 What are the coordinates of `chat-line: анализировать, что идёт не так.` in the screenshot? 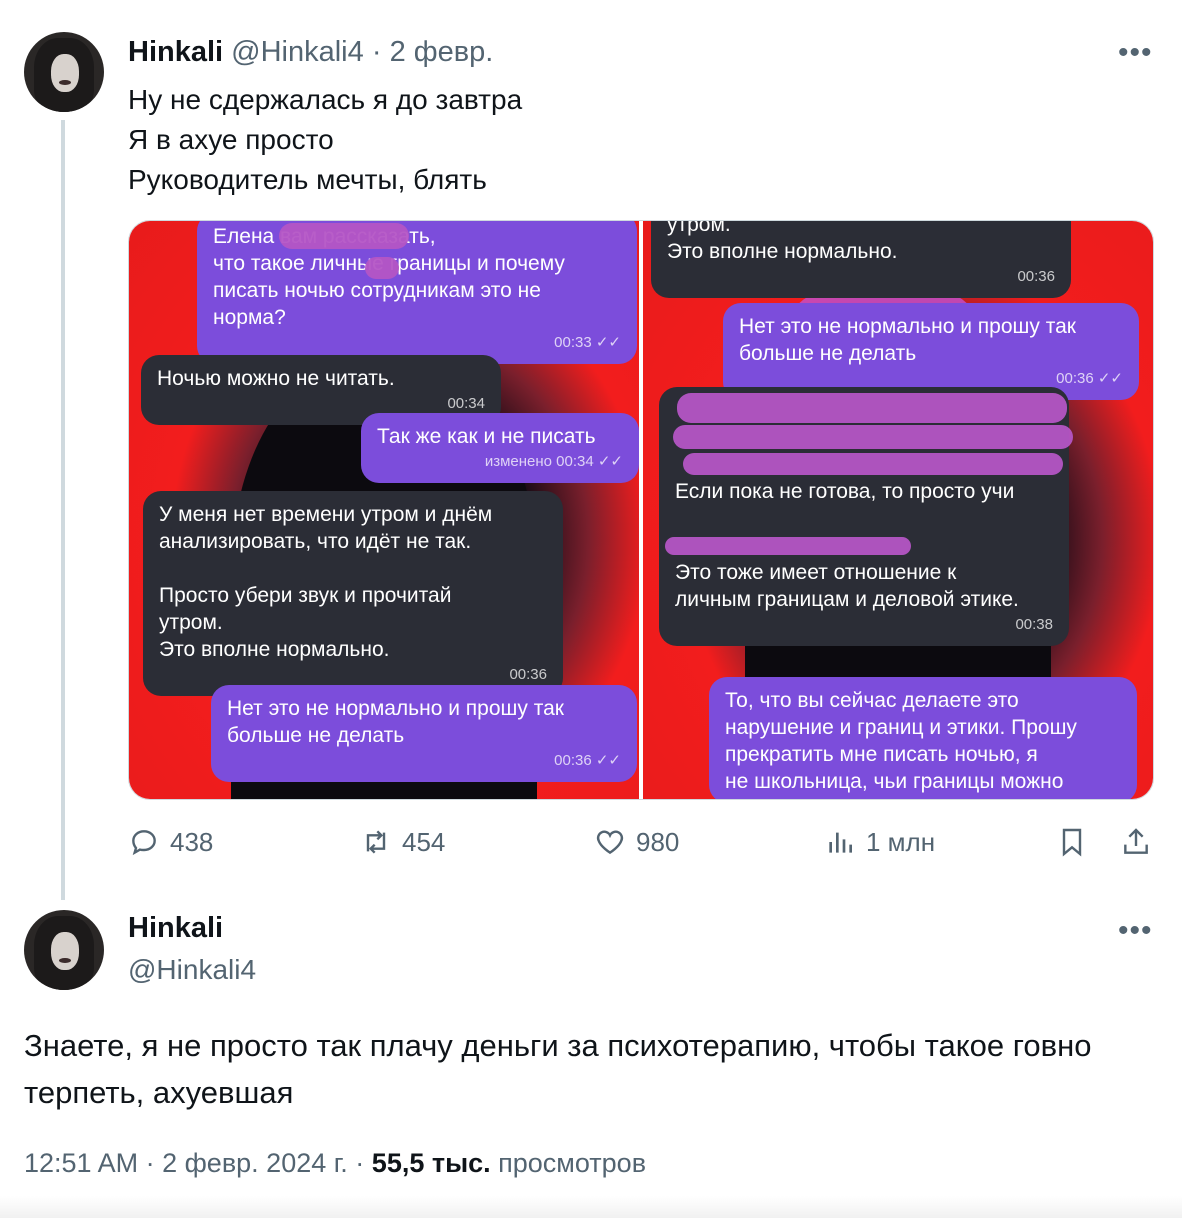 It's located at (315, 541).